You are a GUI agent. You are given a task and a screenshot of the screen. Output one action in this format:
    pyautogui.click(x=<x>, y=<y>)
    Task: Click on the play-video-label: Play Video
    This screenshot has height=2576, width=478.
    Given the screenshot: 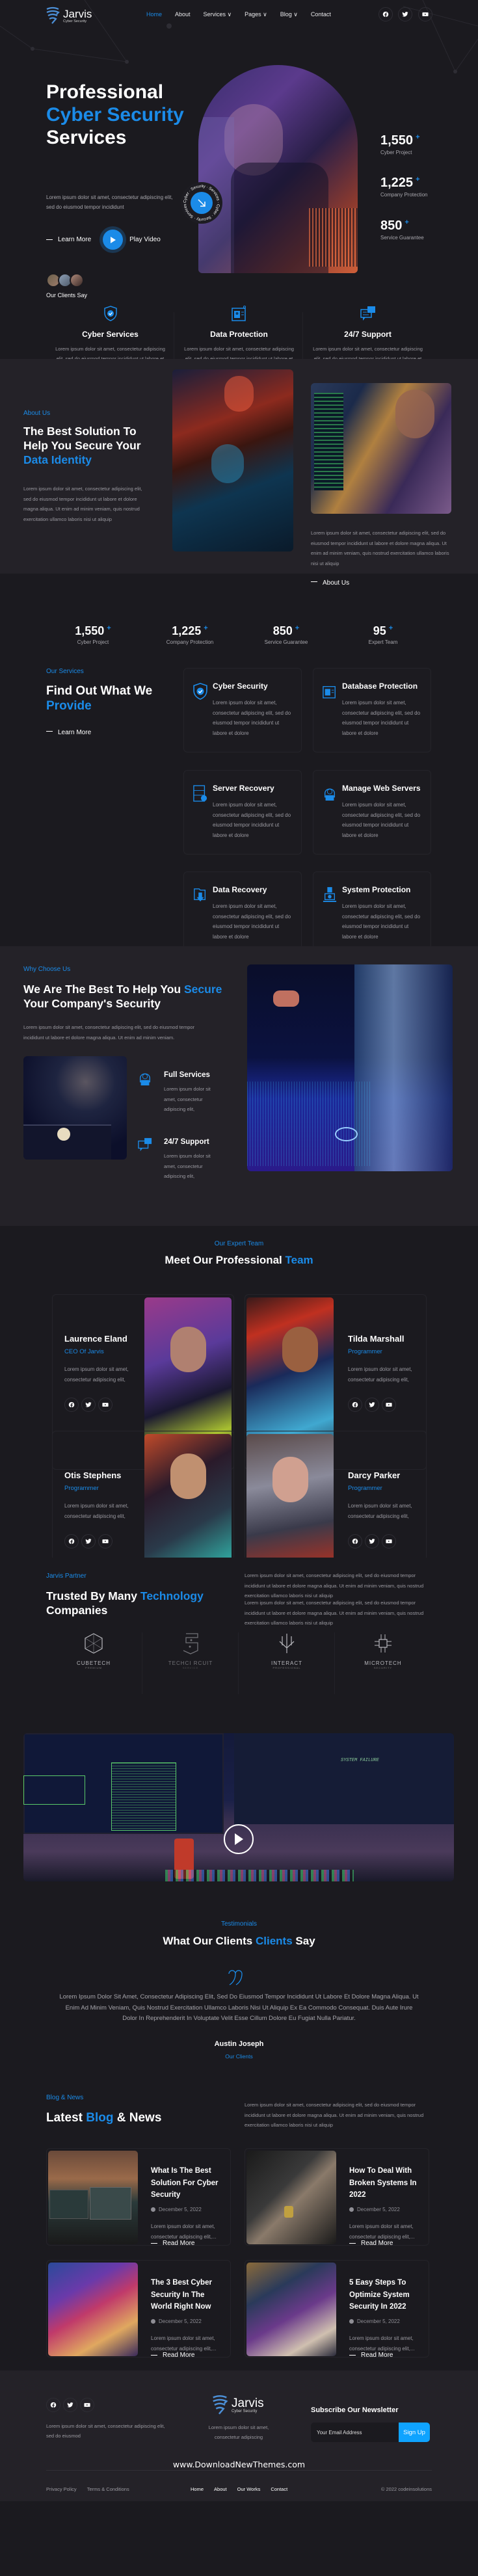 What is the action you would take?
    pyautogui.click(x=145, y=240)
    